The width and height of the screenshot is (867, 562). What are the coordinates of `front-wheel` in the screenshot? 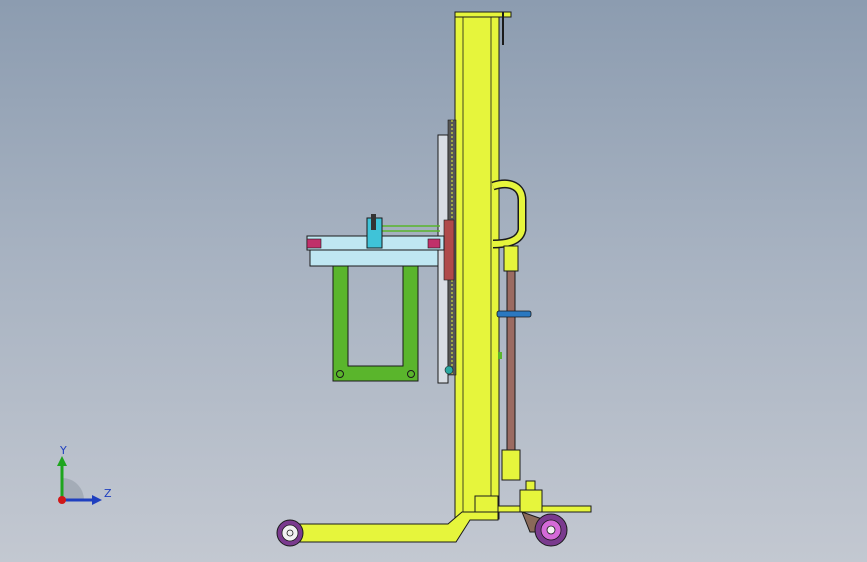 It's located at (290, 533).